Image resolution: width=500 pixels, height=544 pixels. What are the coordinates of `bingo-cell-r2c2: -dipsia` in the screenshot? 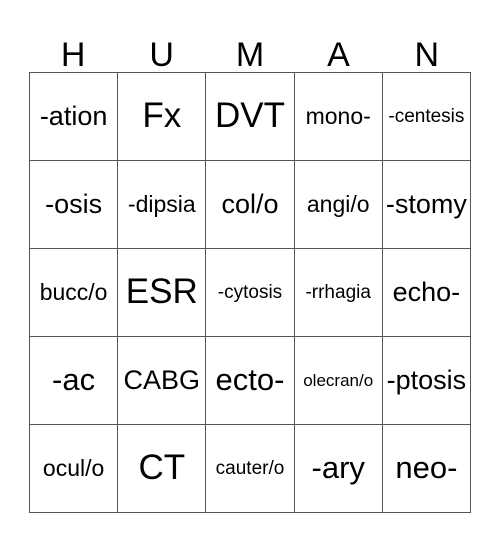 It's located at (162, 205).